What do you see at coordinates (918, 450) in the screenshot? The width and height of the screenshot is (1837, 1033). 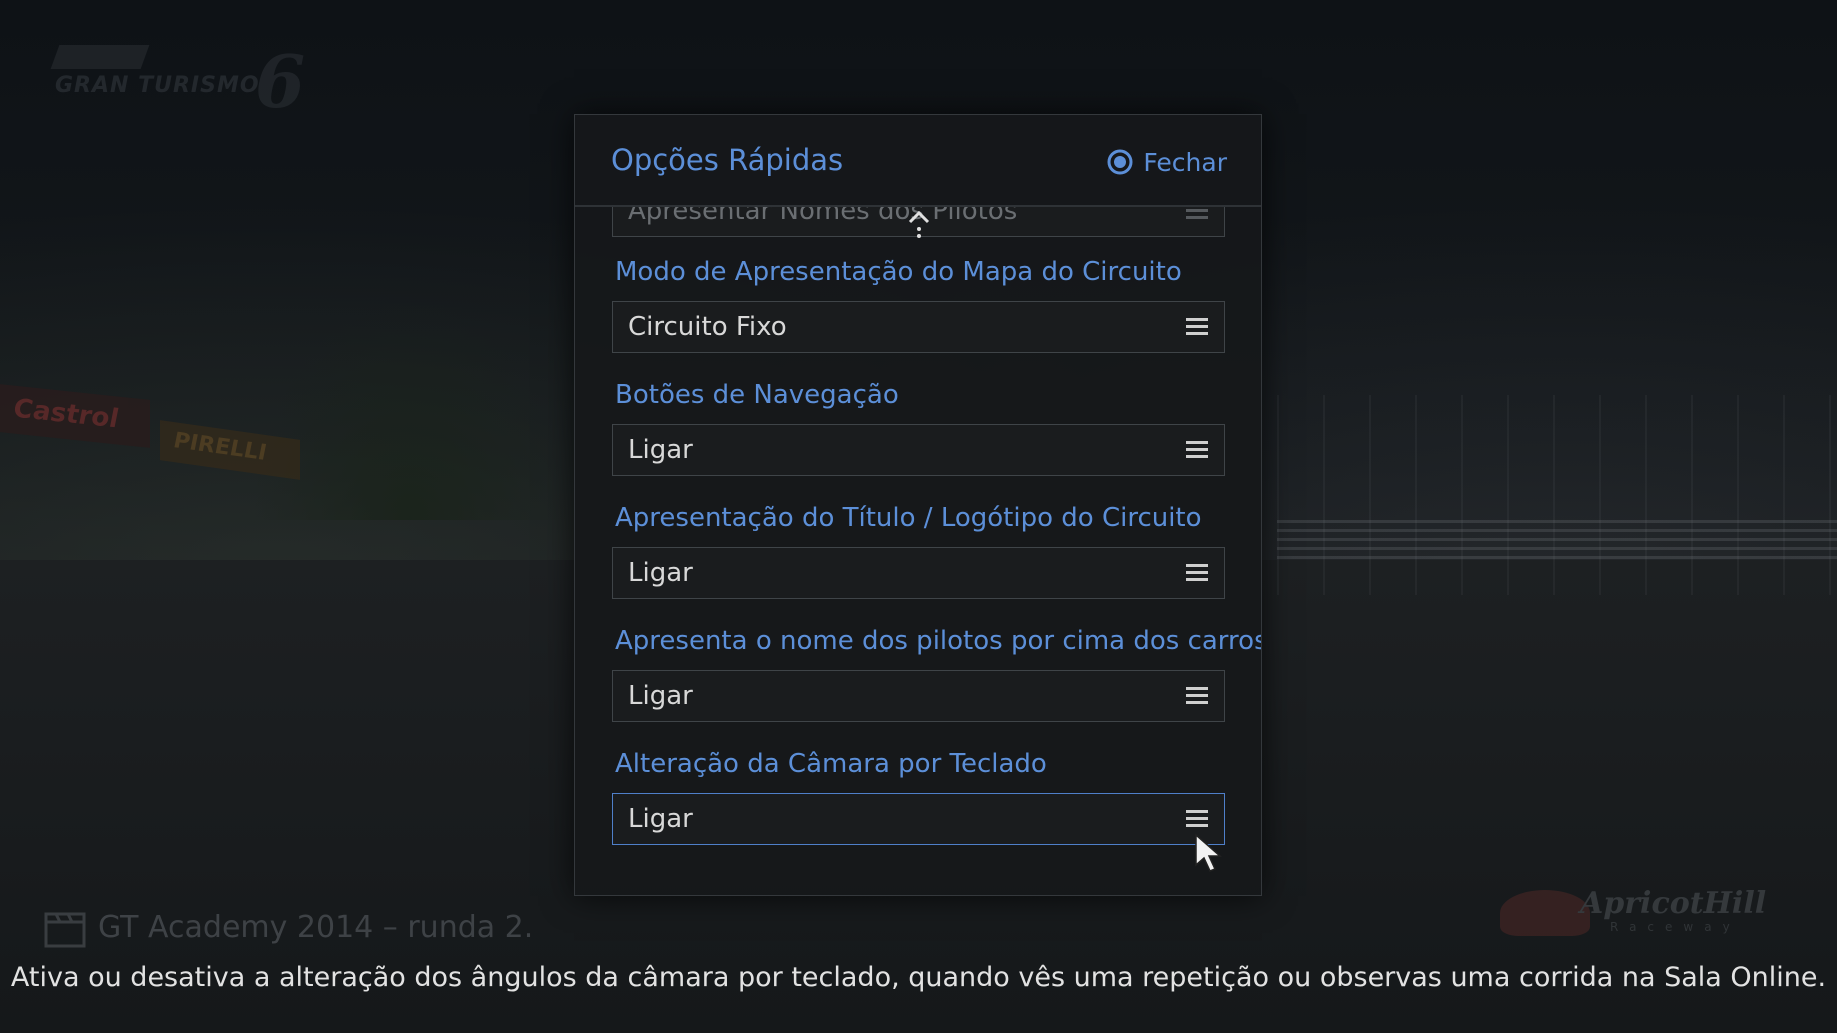 I see `option-select-navigation-buttons: Ligar` at bounding box center [918, 450].